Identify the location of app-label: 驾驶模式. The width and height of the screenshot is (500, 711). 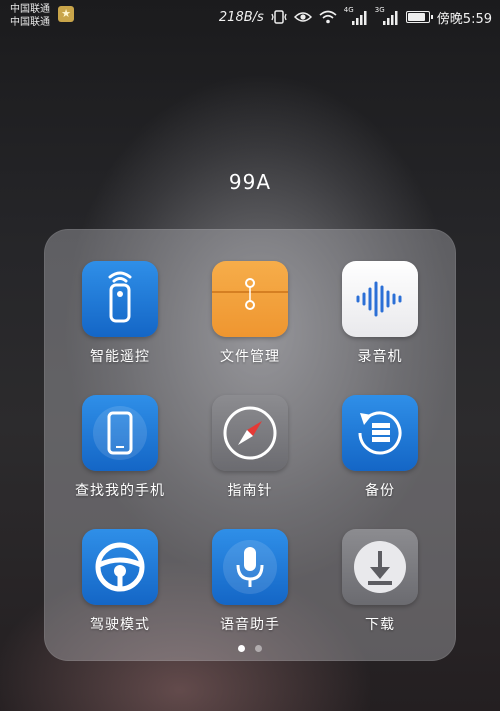
(120, 625).